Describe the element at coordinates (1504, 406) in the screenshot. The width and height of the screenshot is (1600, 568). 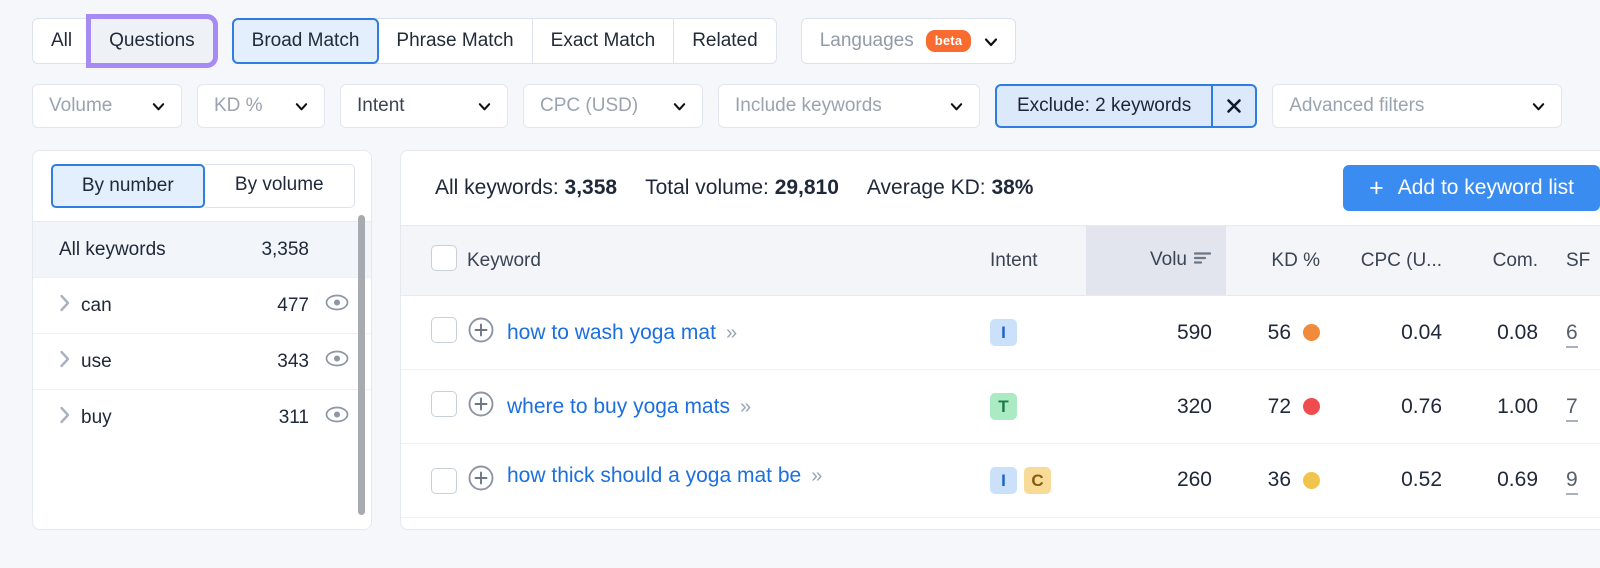
I see `cell-com: 1.00` at that location.